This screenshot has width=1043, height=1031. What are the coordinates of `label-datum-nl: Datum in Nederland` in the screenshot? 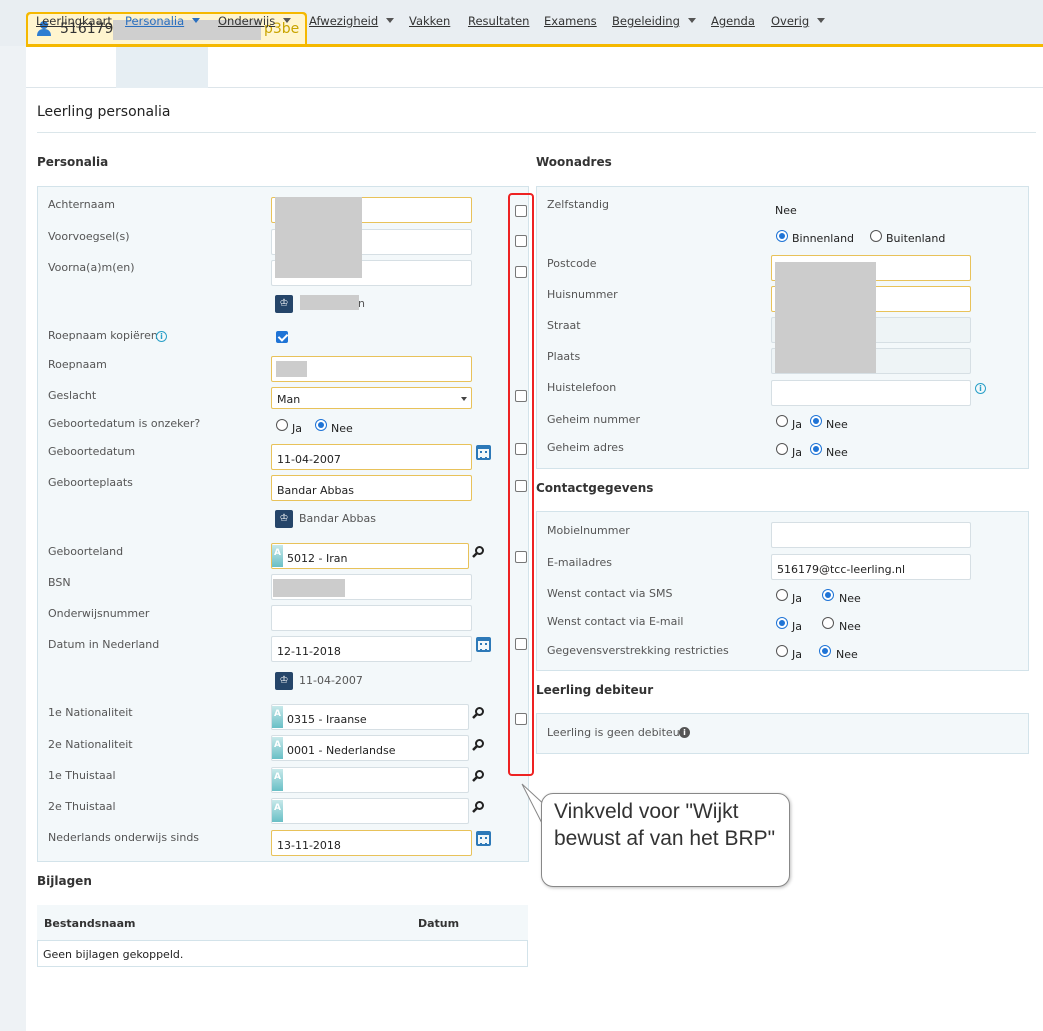 It's located at (104, 644).